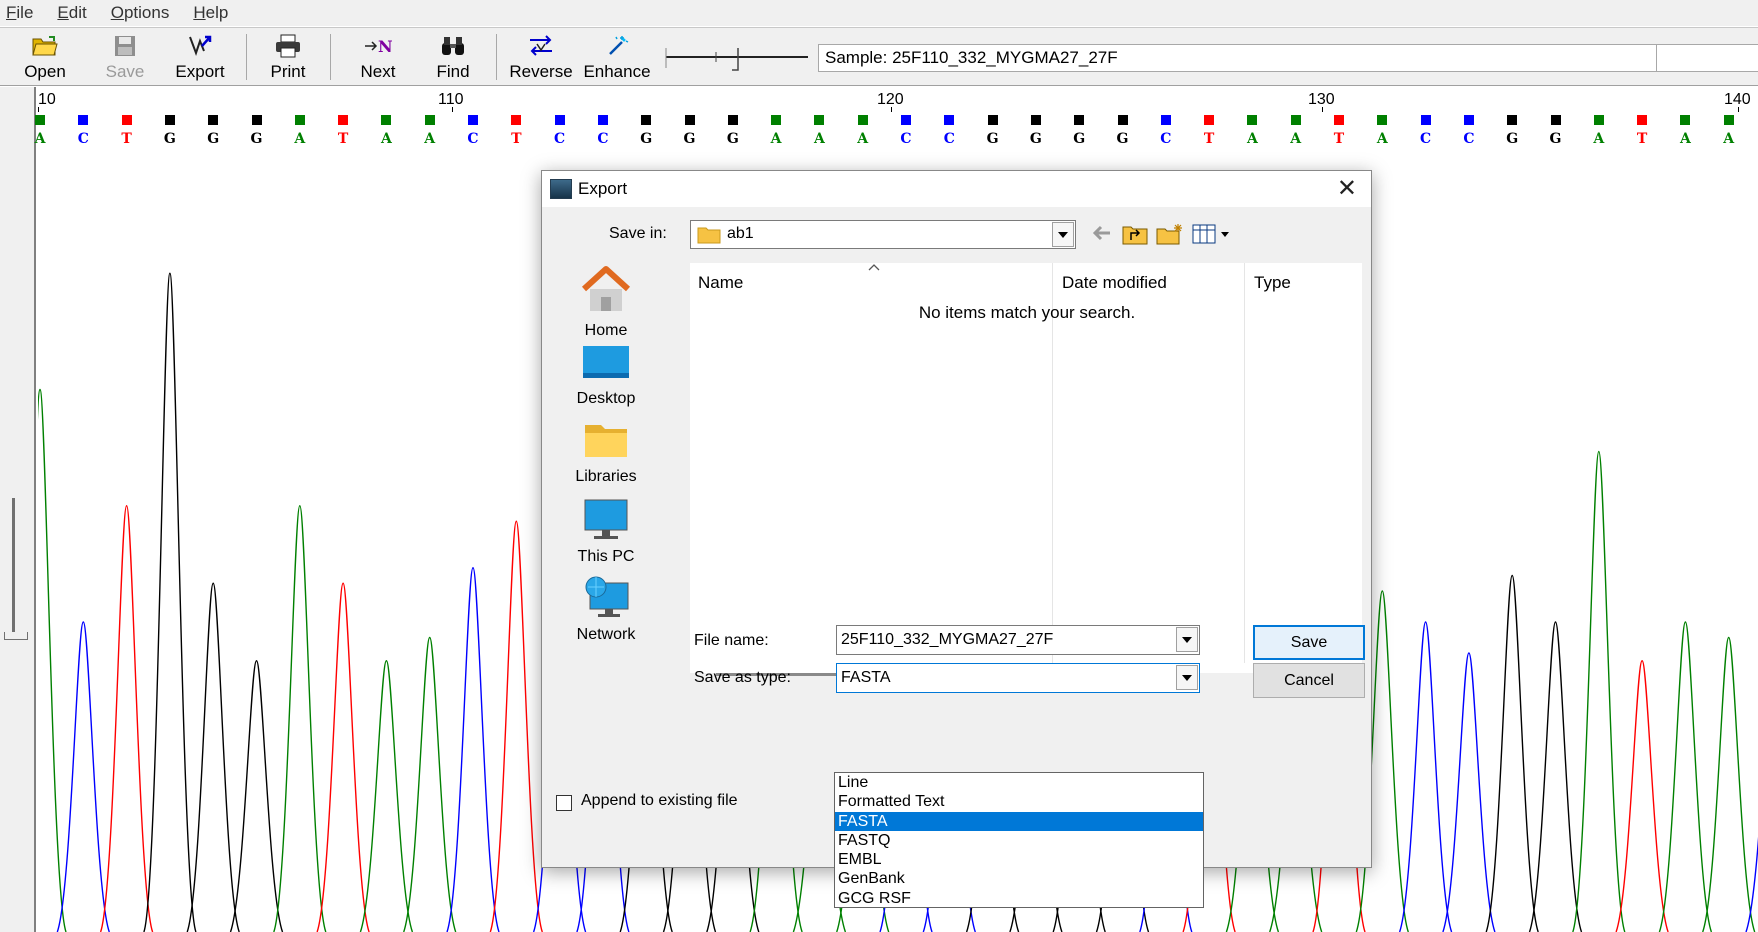 The height and width of the screenshot is (932, 1758). I want to click on zoom-slider, so click(737, 63).